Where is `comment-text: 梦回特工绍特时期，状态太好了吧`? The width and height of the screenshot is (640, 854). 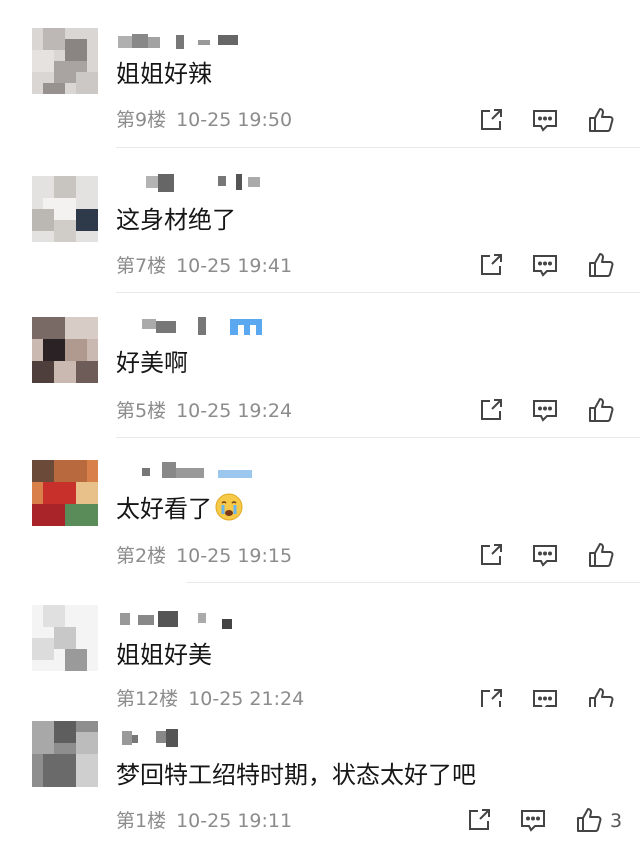 comment-text: 梦回特工绍特时期，状态太好了吧 is located at coordinates (296, 775).